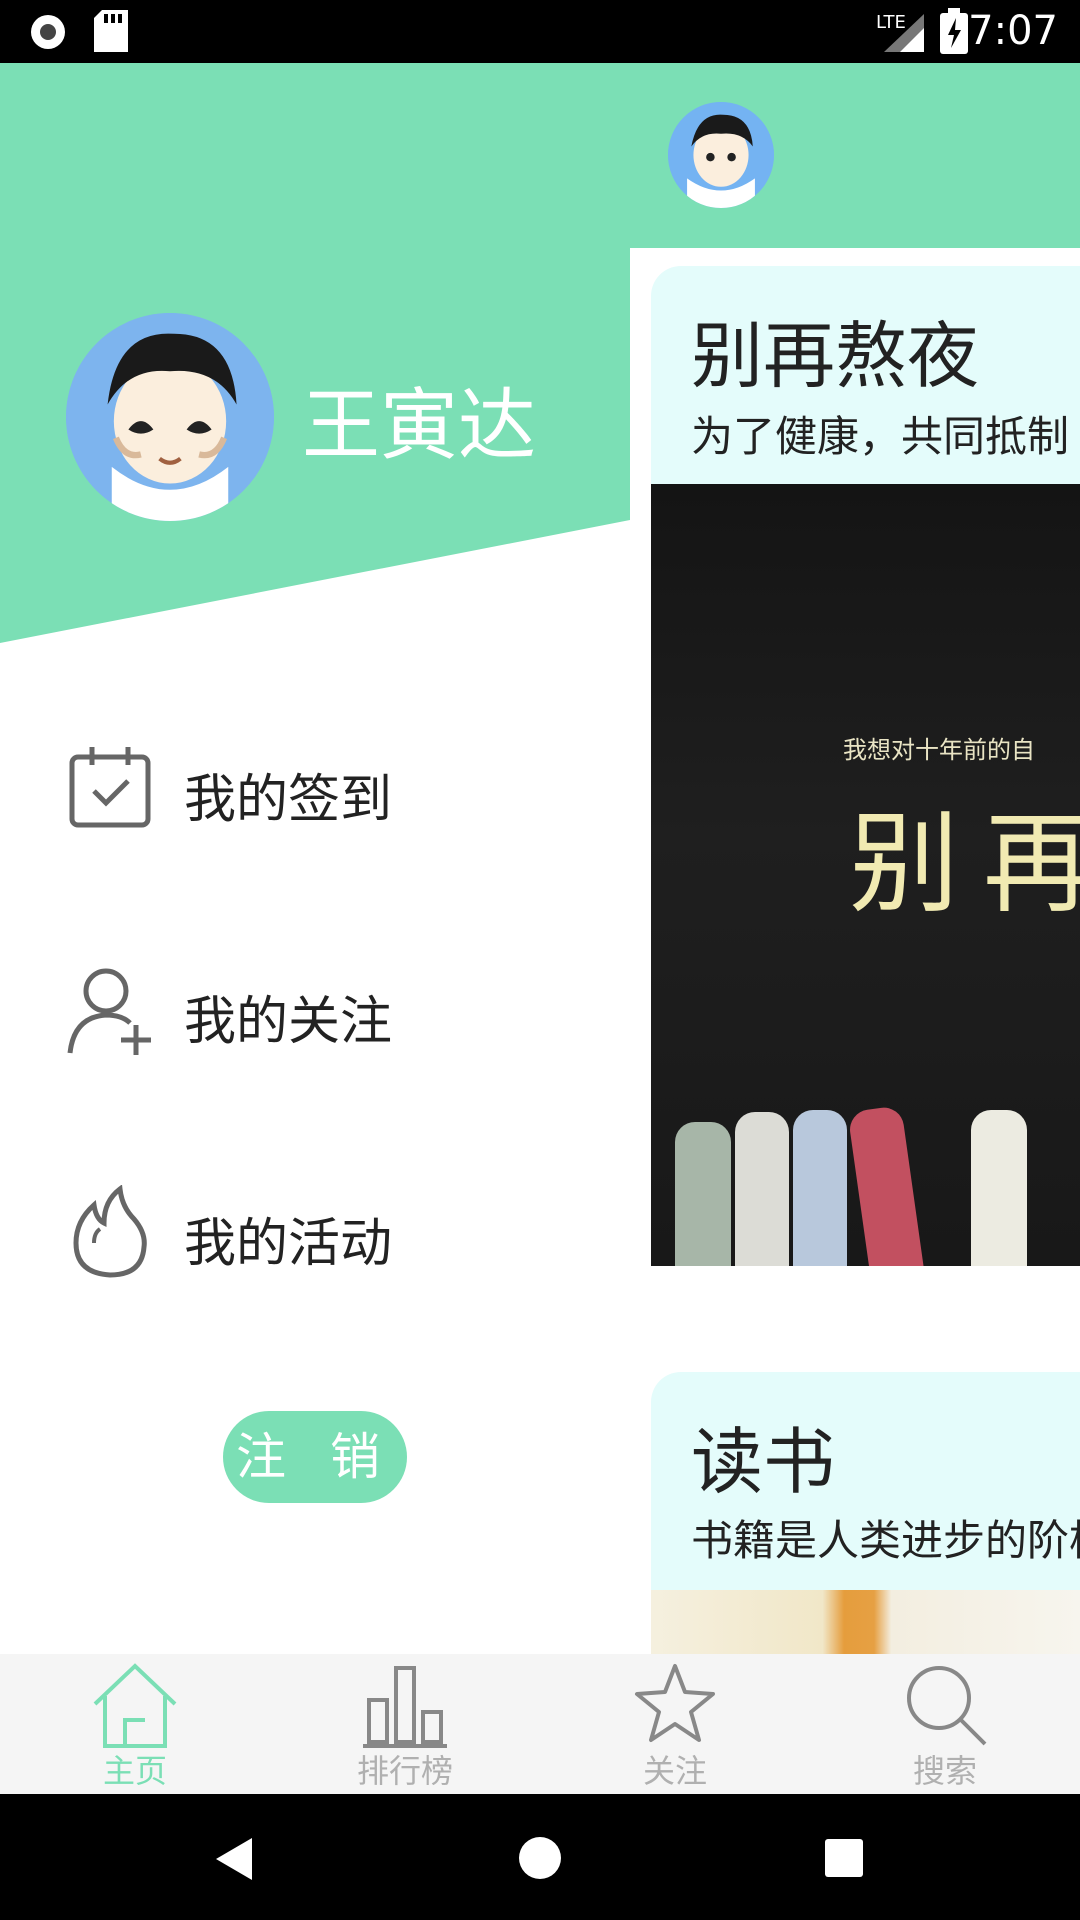  What do you see at coordinates (315, 1457) in the screenshot?
I see `logout-button: 注 销` at bounding box center [315, 1457].